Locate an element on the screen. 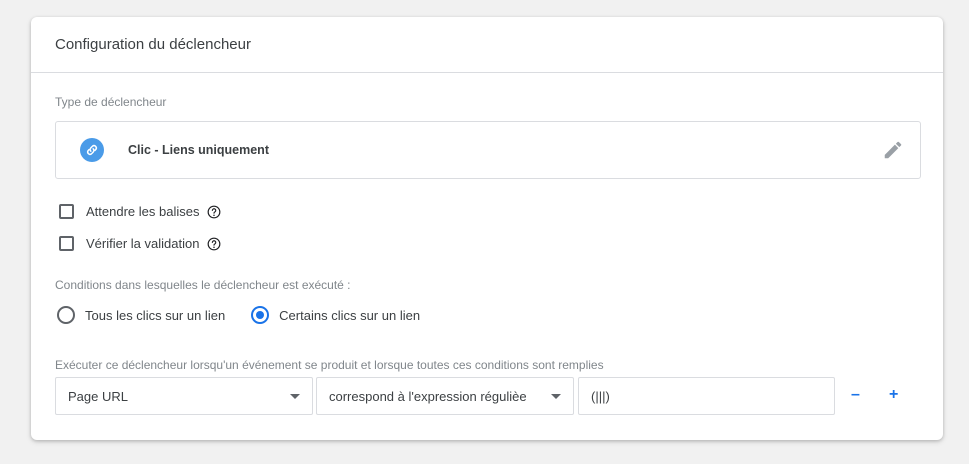 The height and width of the screenshot is (464, 969). radio-all-clicks-button is located at coordinates (66, 315).